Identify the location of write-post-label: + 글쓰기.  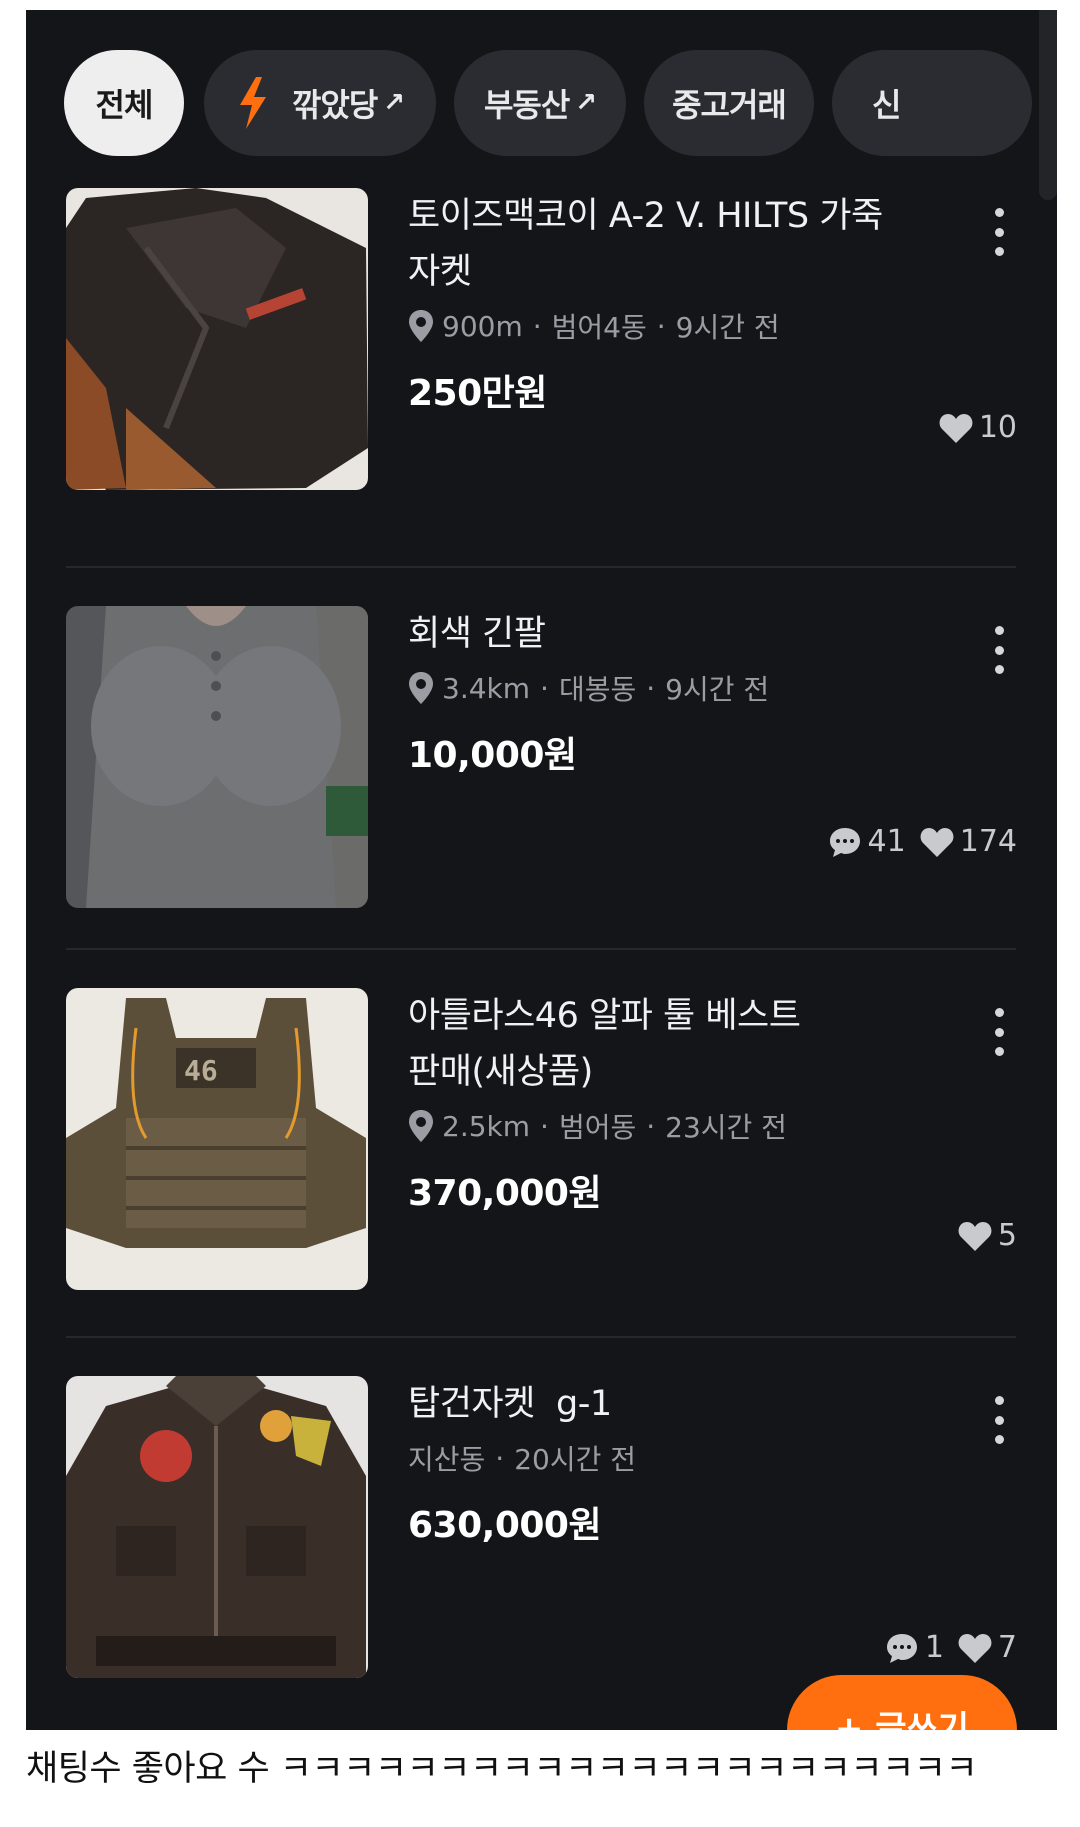
(902, 1719).